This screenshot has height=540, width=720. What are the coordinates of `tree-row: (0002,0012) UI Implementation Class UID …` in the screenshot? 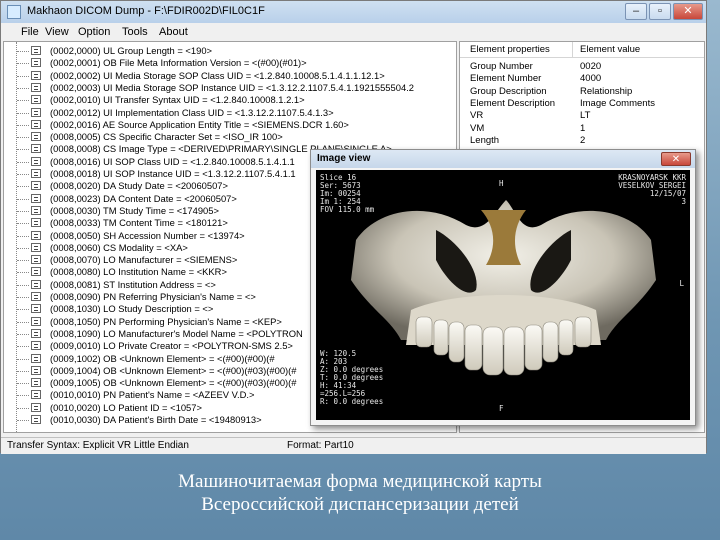 It's located at (230, 112).